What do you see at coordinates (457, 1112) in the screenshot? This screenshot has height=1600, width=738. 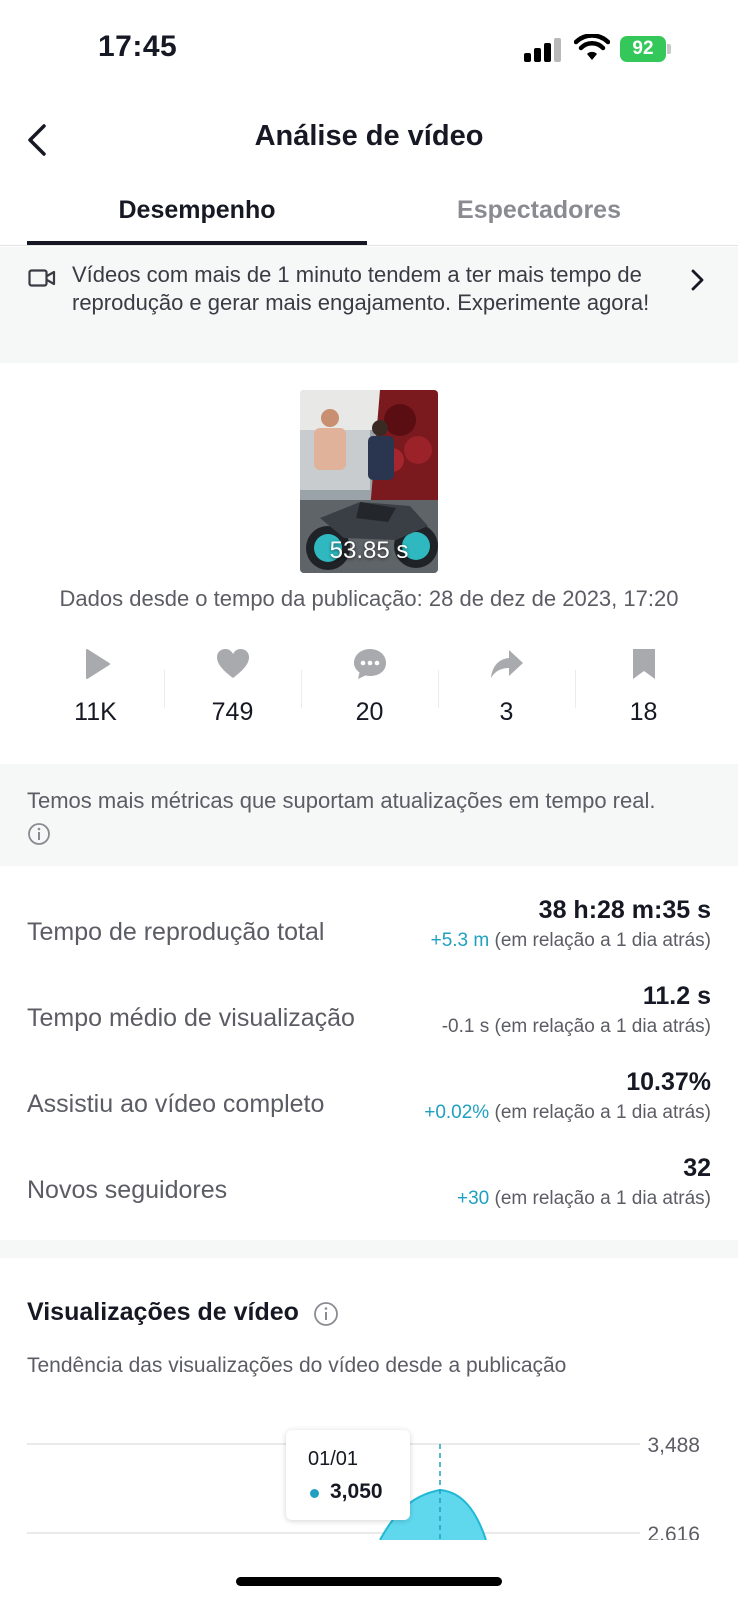 I see `metric-delta: +0.02%` at bounding box center [457, 1112].